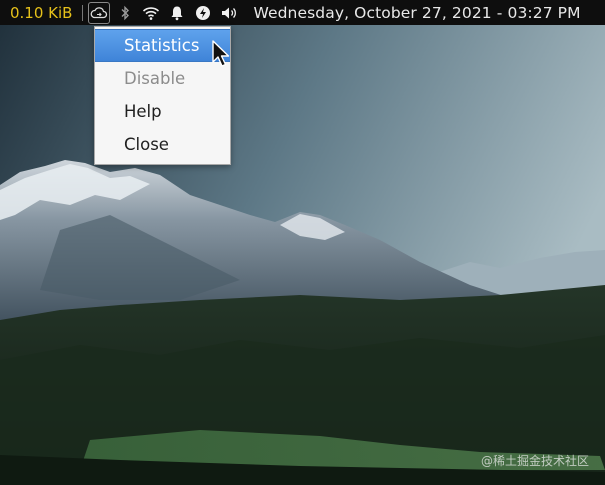  What do you see at coordinates (41, 13) in the screenshot?
I see `network-speed-indicator: 0.10 KiB` at bounding box center [41, 13].